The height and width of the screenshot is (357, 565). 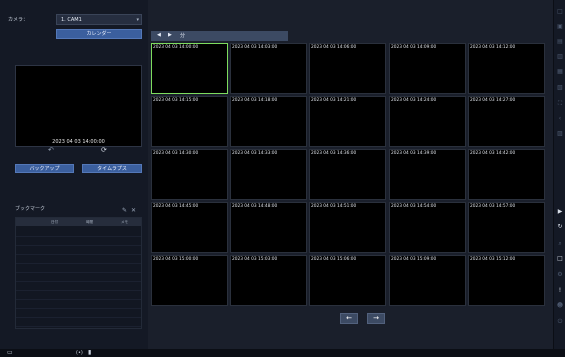 What do you see at coordinates (493, 153) in the screenshot?
I see `thumbnail-timestamp: 2023 04 03 14:42:00` at bounding box center [493, 153].